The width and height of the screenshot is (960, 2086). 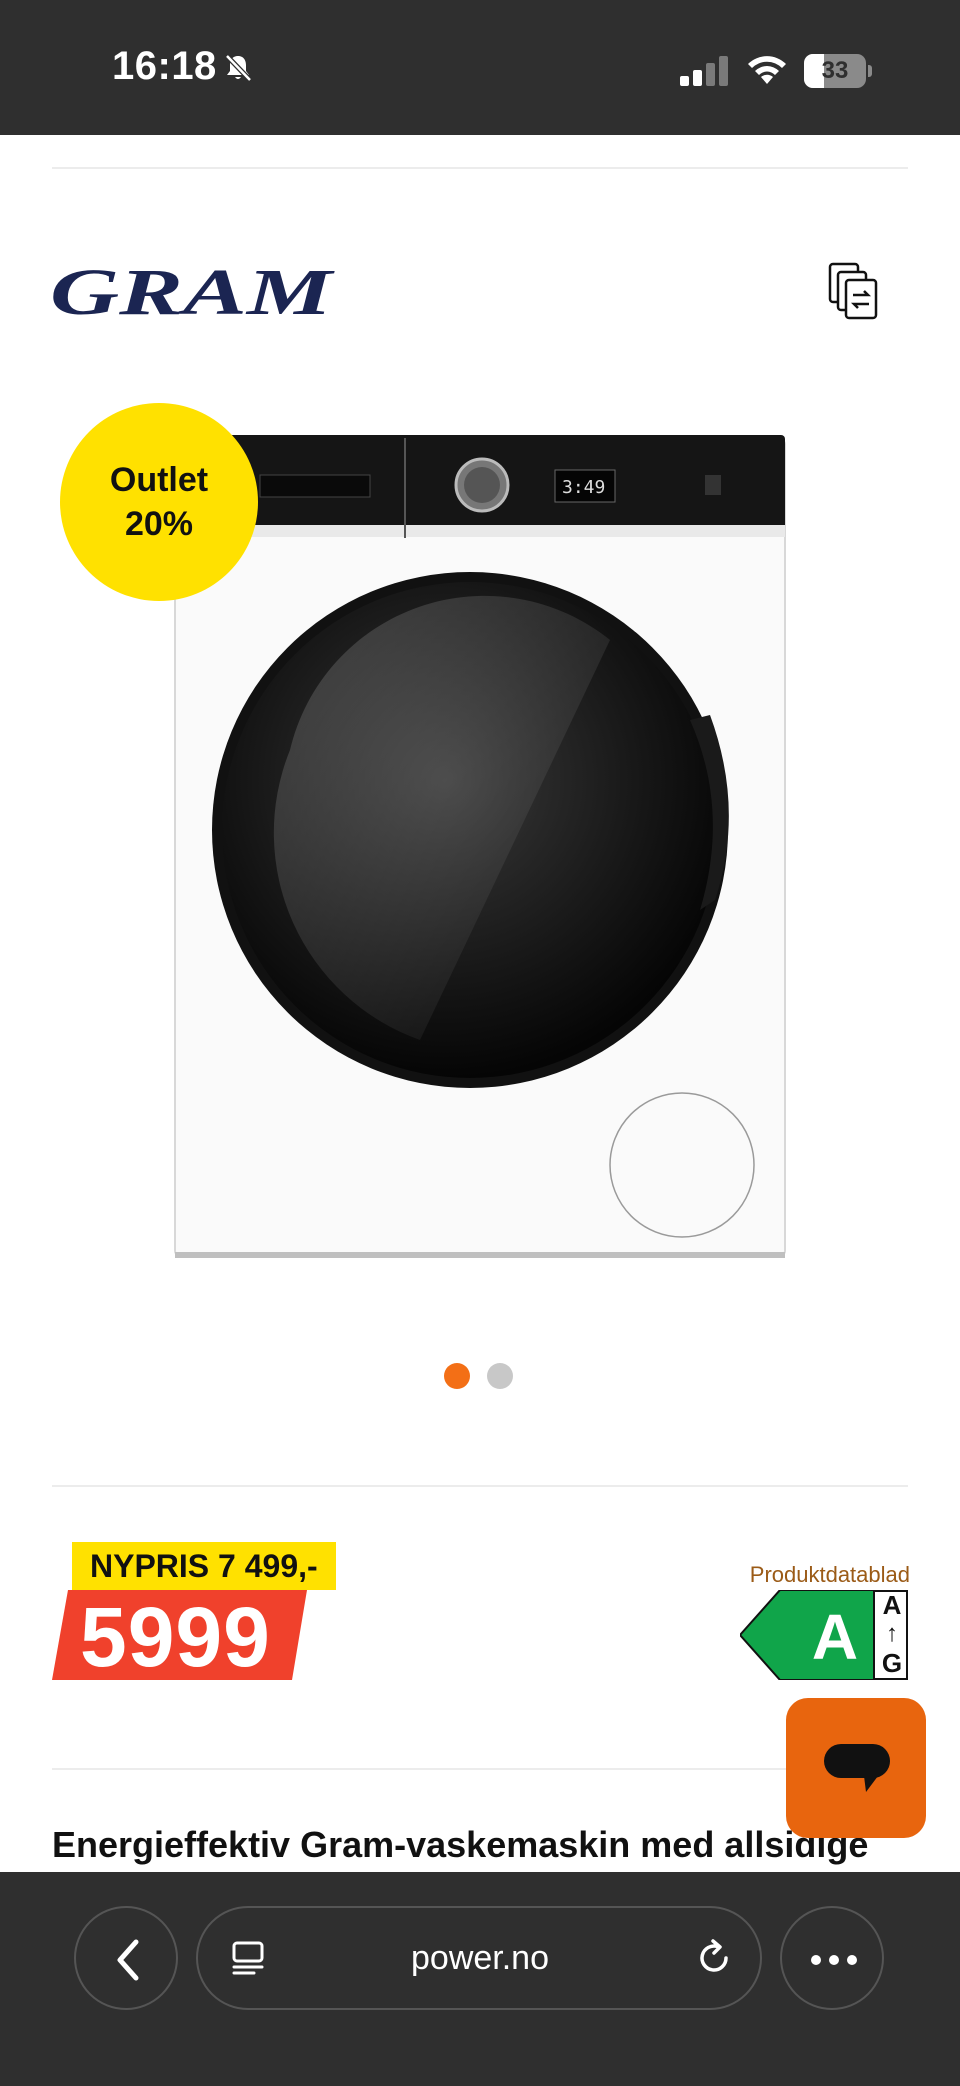 I want to click on brand-logo: GRAM, so click(x=192, y=290).